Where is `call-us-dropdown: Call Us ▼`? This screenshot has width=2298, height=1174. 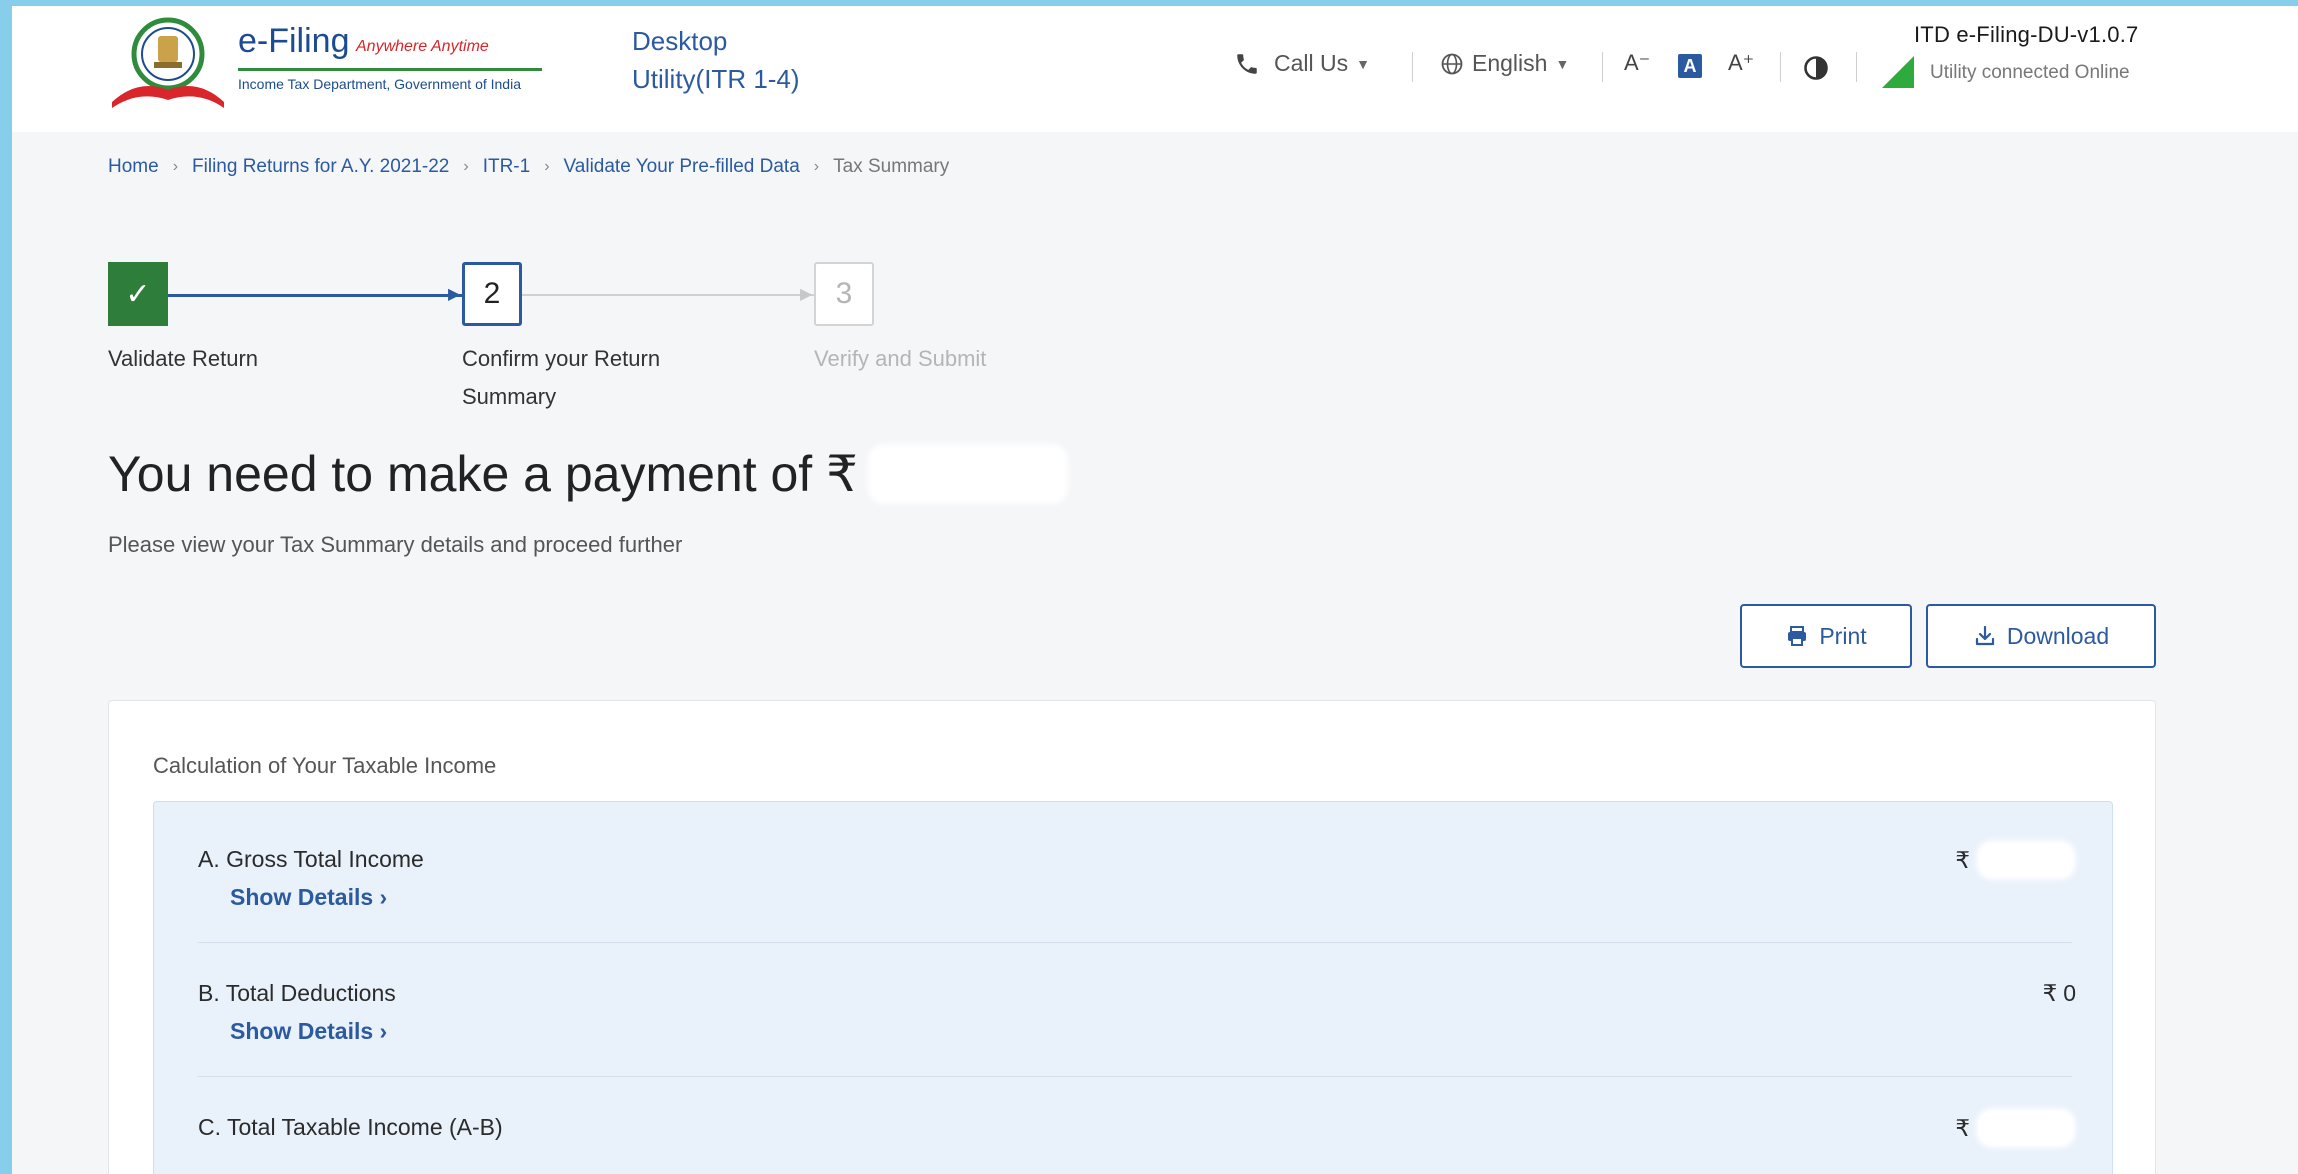
call-us-dropdown: Call Us ▼ is located at coordinates (1302, 63).